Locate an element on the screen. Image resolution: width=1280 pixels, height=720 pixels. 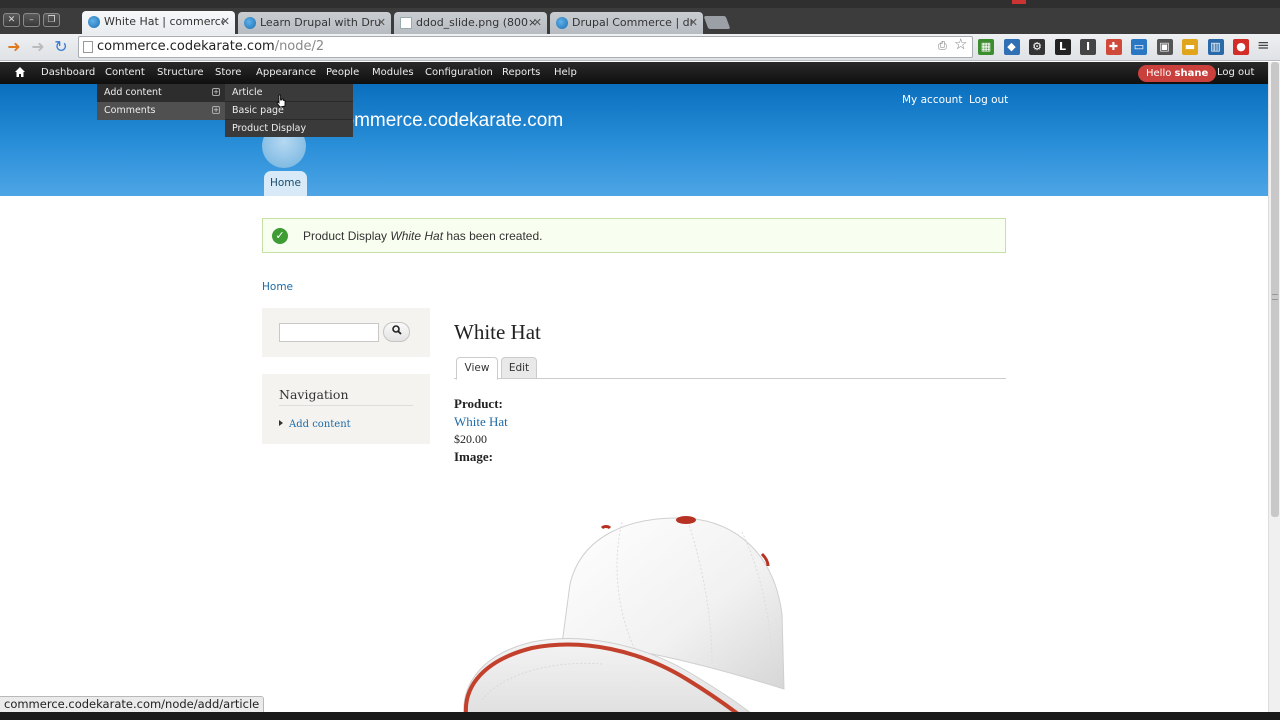
message-prefix: Product Display is located at coordinates (347, 236).